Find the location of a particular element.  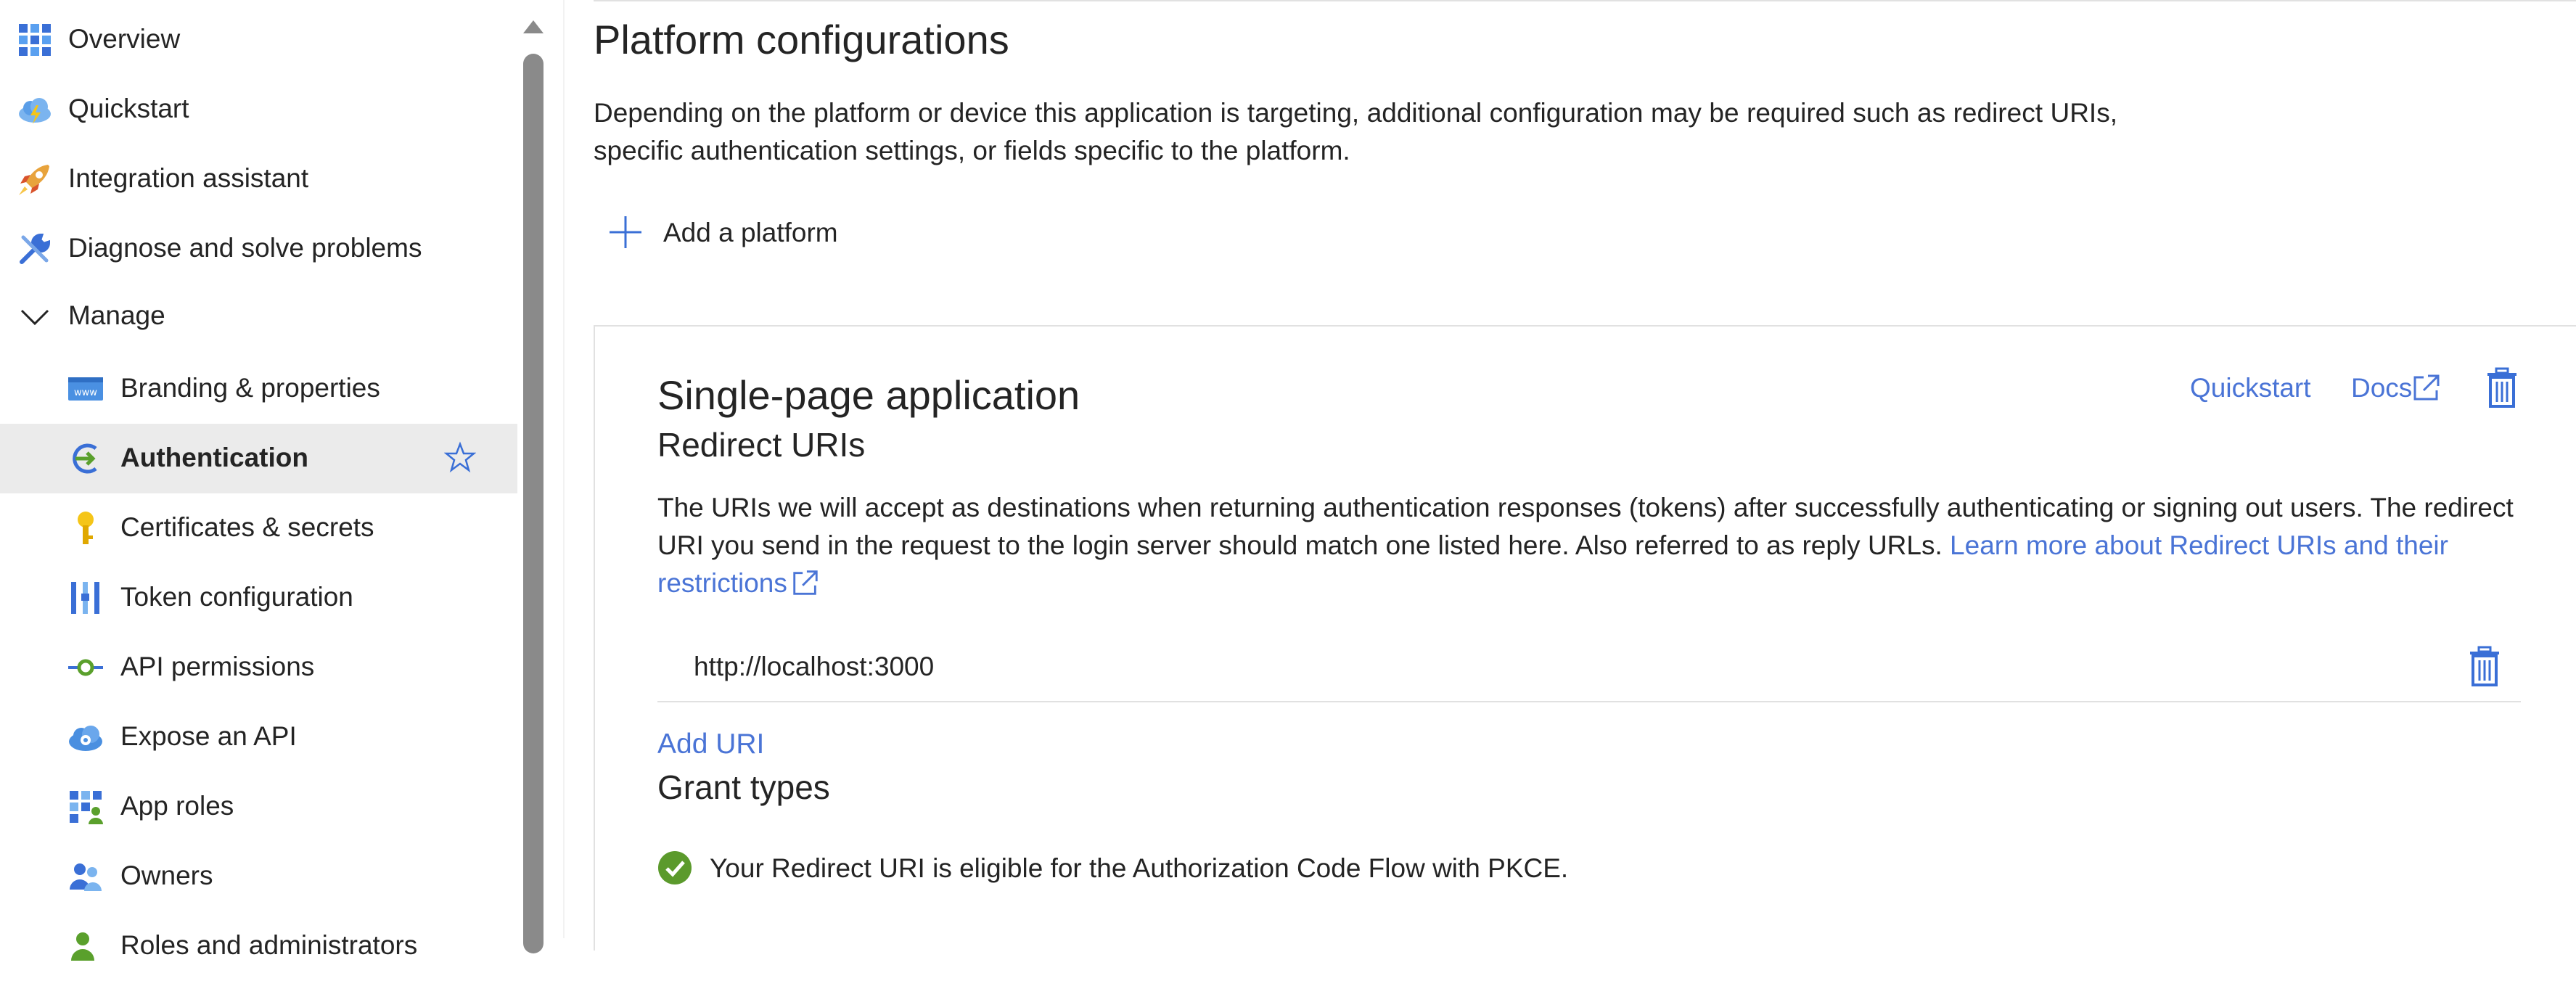

sidebar-item-overview: Overview is located at coordinates (258, 40).